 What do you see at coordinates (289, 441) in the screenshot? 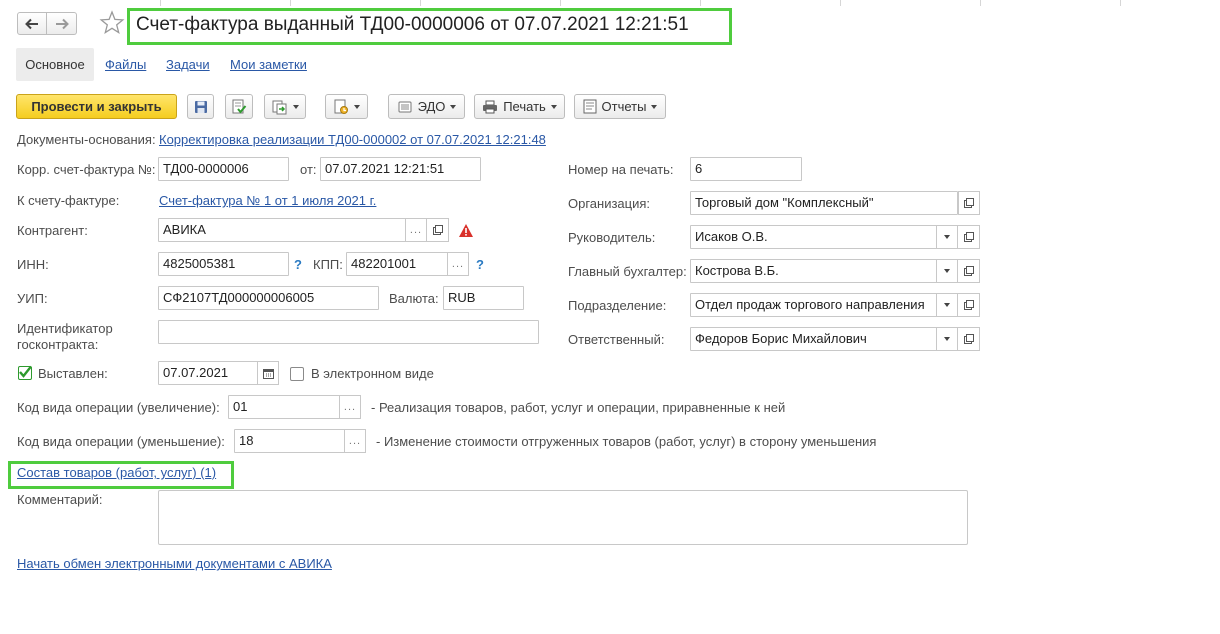
I see `op-code-dec-field: 18` at bounding box center [289, 441].